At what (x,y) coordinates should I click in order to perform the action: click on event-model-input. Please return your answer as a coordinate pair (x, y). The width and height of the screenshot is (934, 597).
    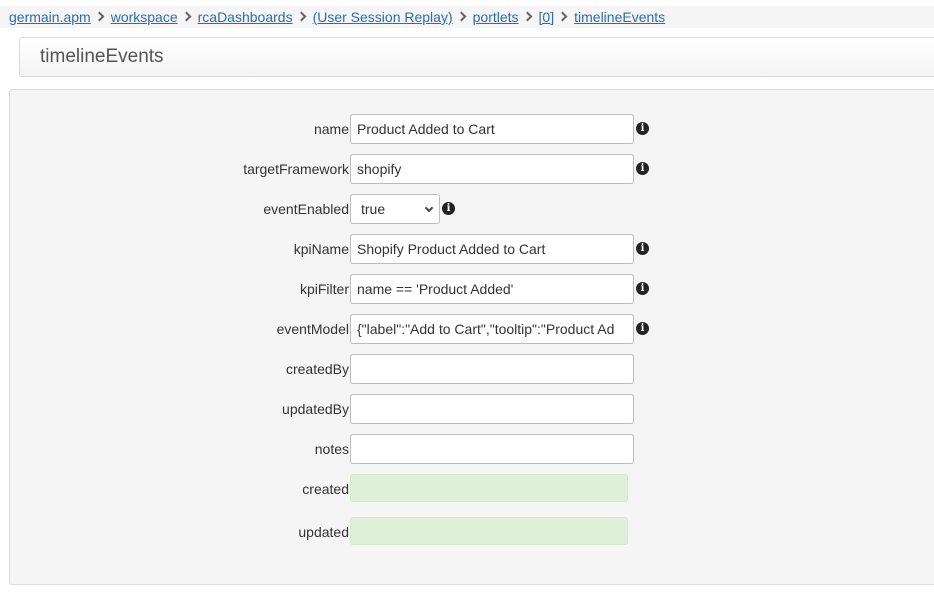
    Looking at the image, I should click on (492, 329).